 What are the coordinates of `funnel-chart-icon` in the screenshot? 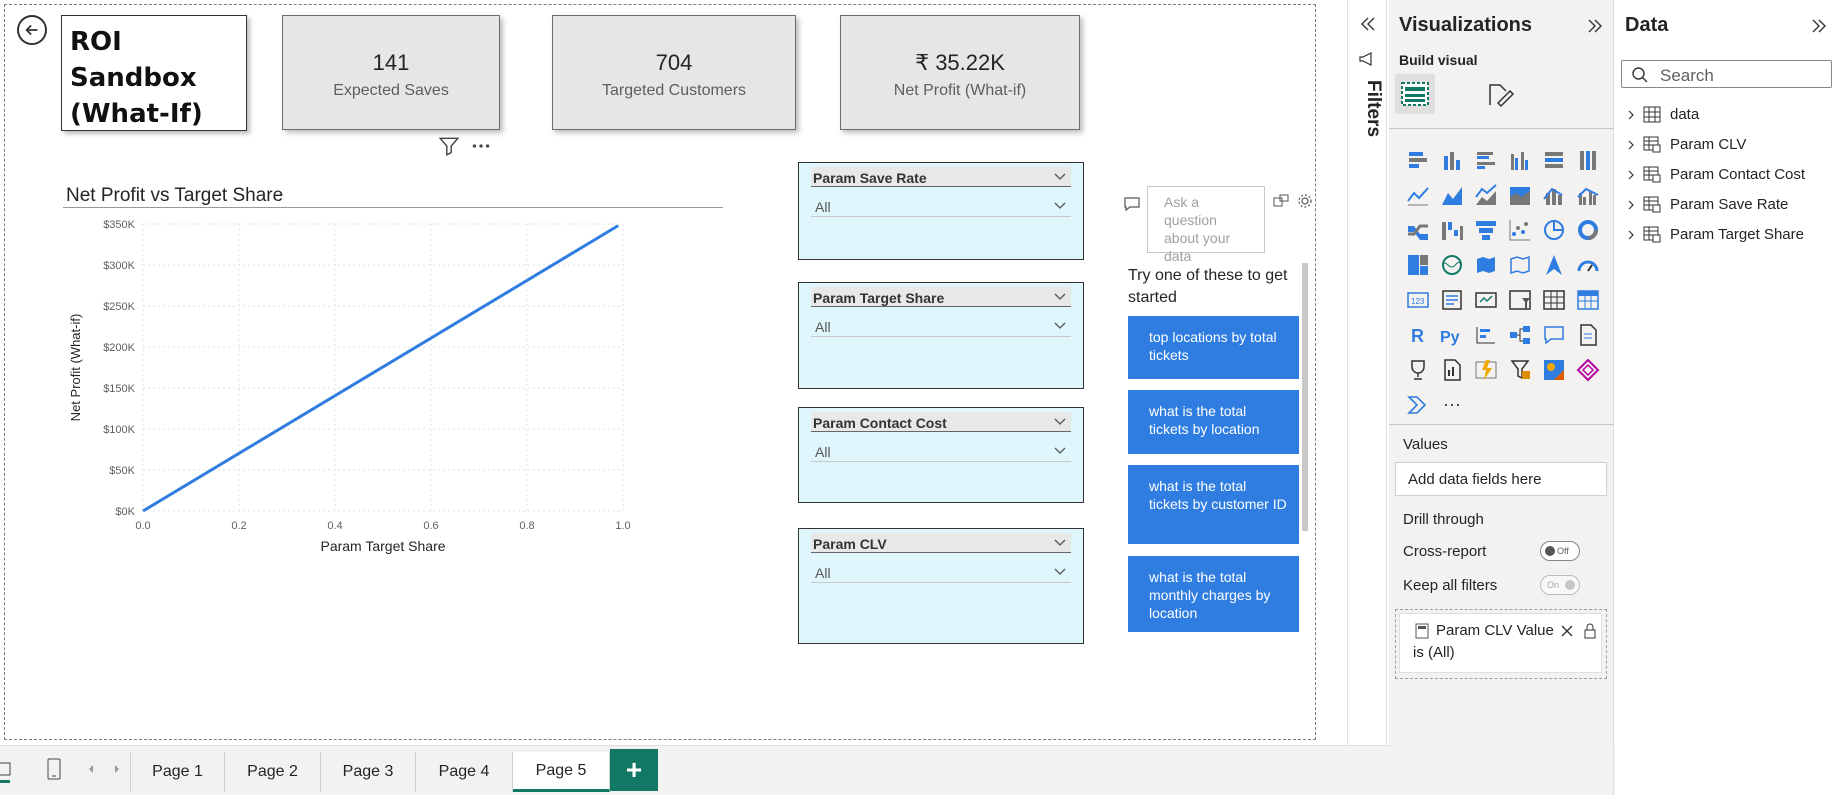 It's located at (1486, 229).